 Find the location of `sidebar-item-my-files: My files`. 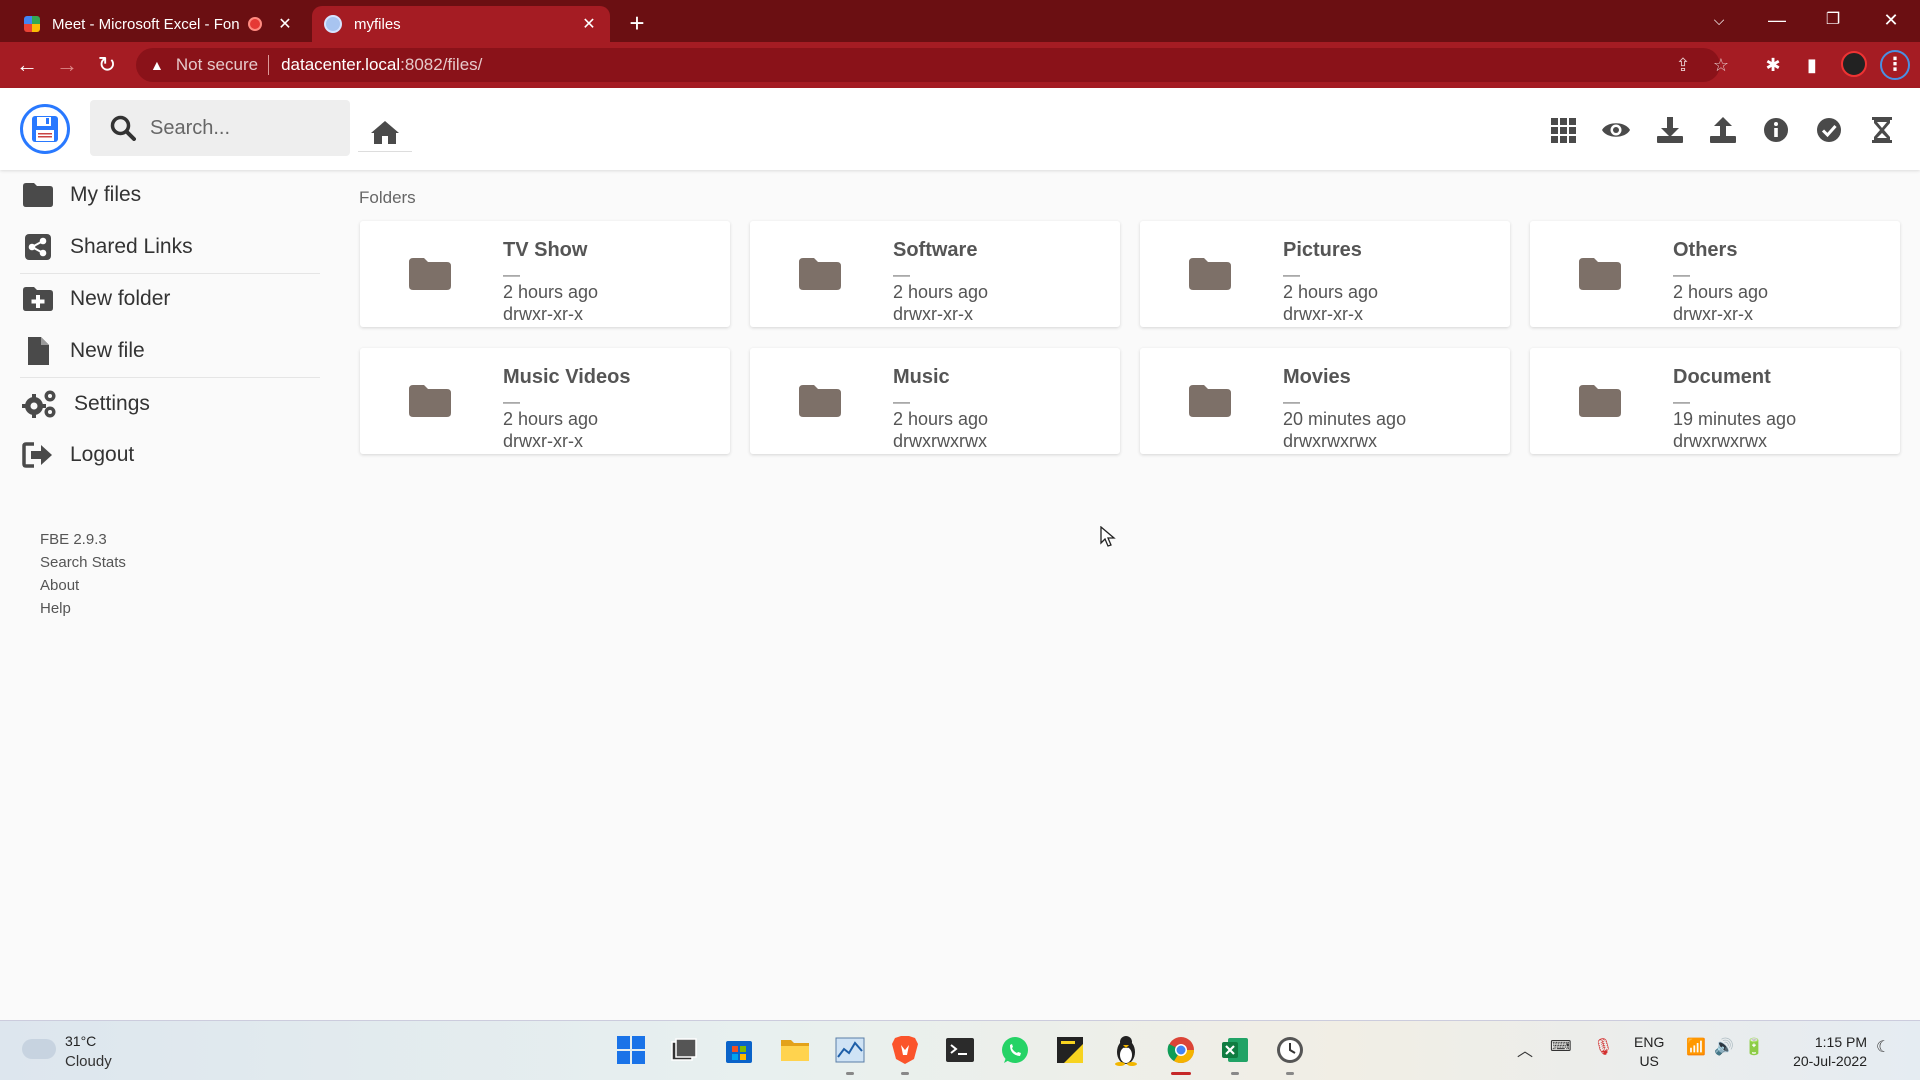

sidebar-item-my-files: My files is located at coordinates (160, 195).